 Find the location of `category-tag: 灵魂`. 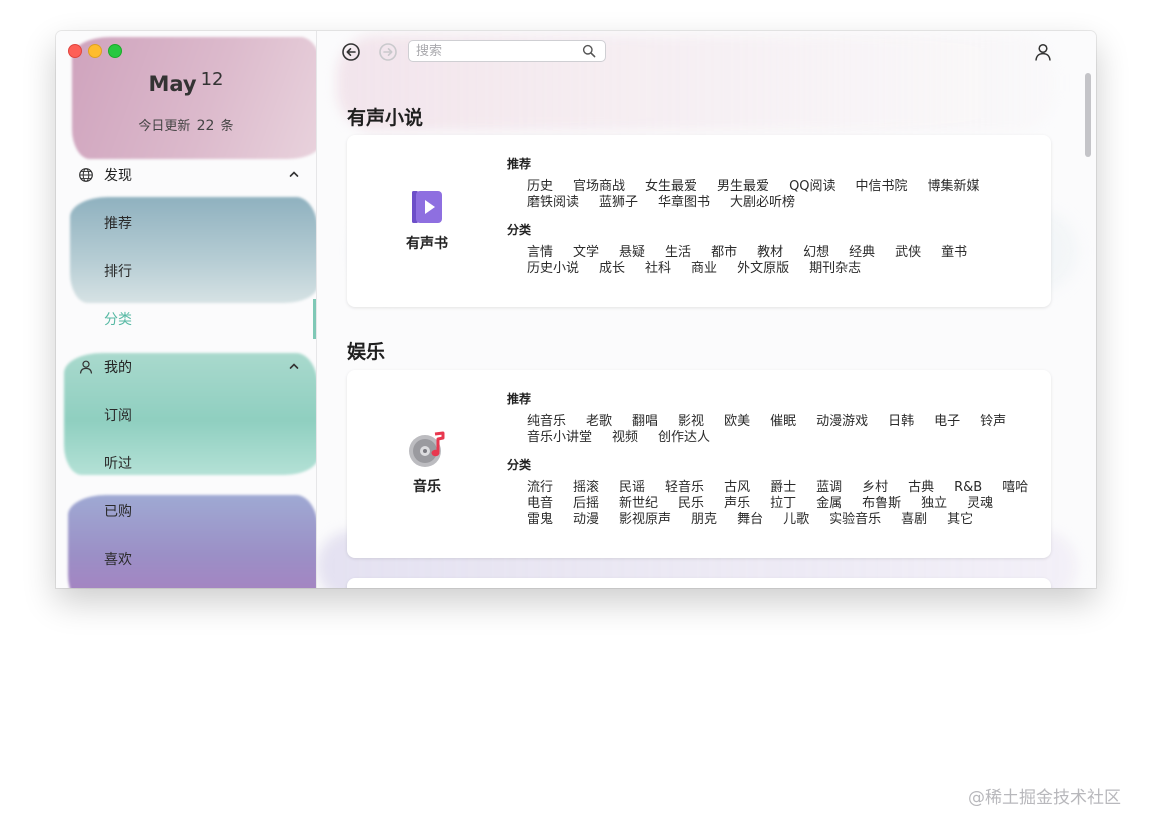

category-tag: 灵魂 is located at coordinates (980, 504).